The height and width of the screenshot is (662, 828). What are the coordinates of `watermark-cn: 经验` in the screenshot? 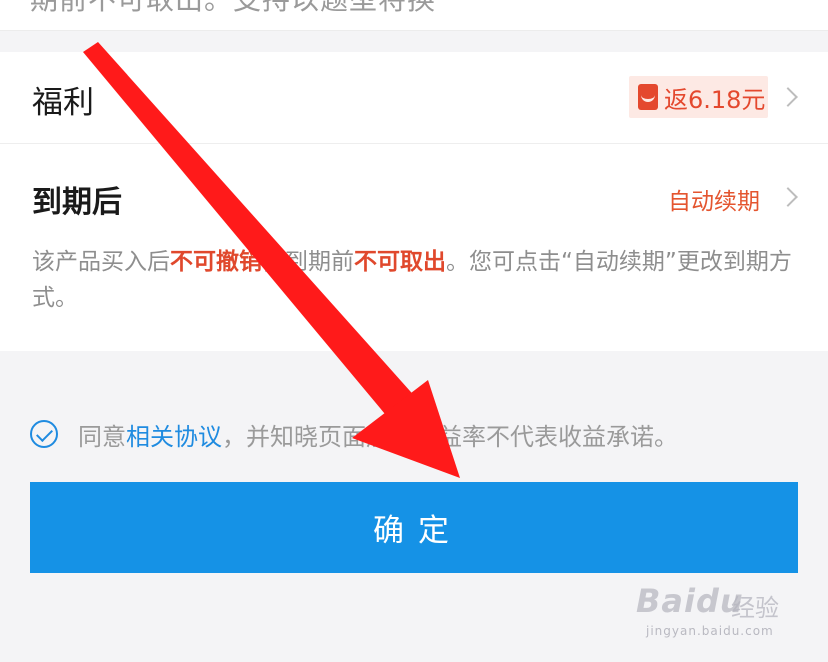 It's located at (755, 608).